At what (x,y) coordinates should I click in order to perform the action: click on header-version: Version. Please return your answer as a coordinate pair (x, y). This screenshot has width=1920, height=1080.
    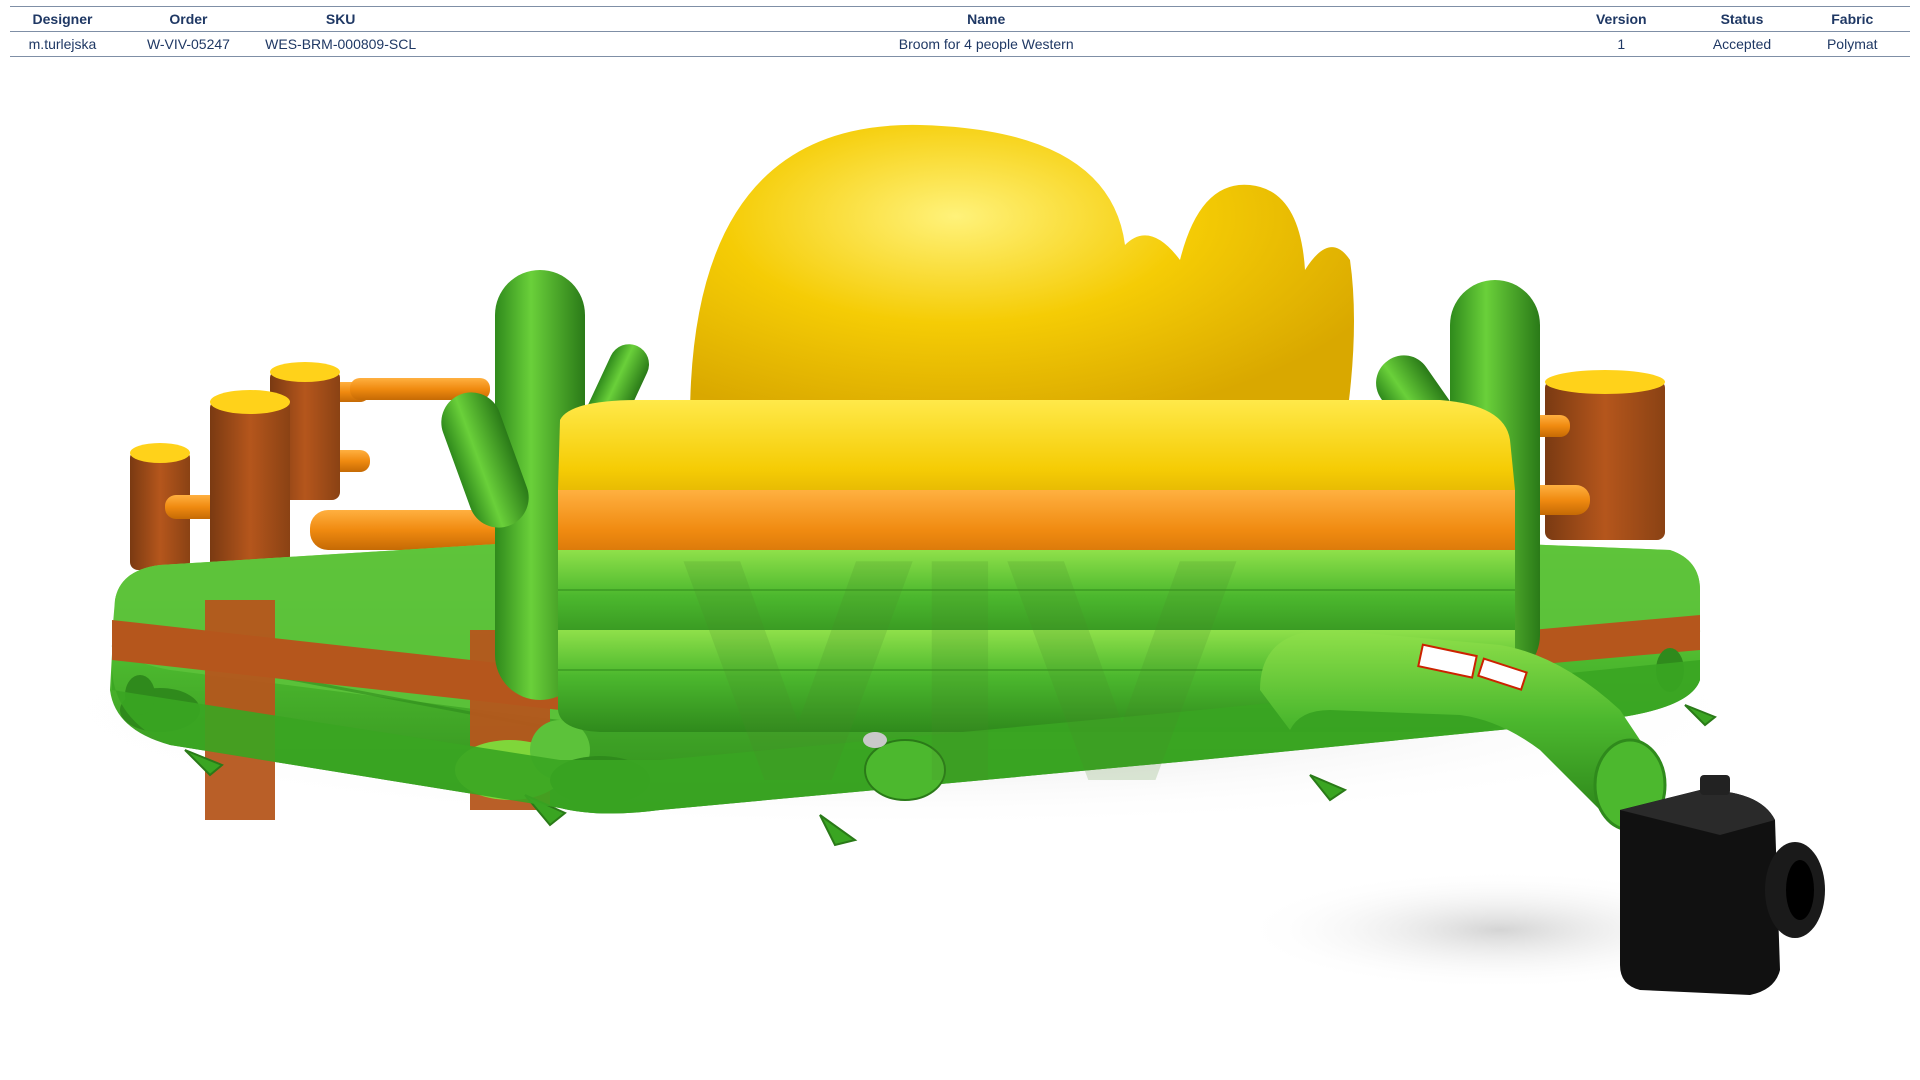
    Looking at the image, I should click on (1621, 19).